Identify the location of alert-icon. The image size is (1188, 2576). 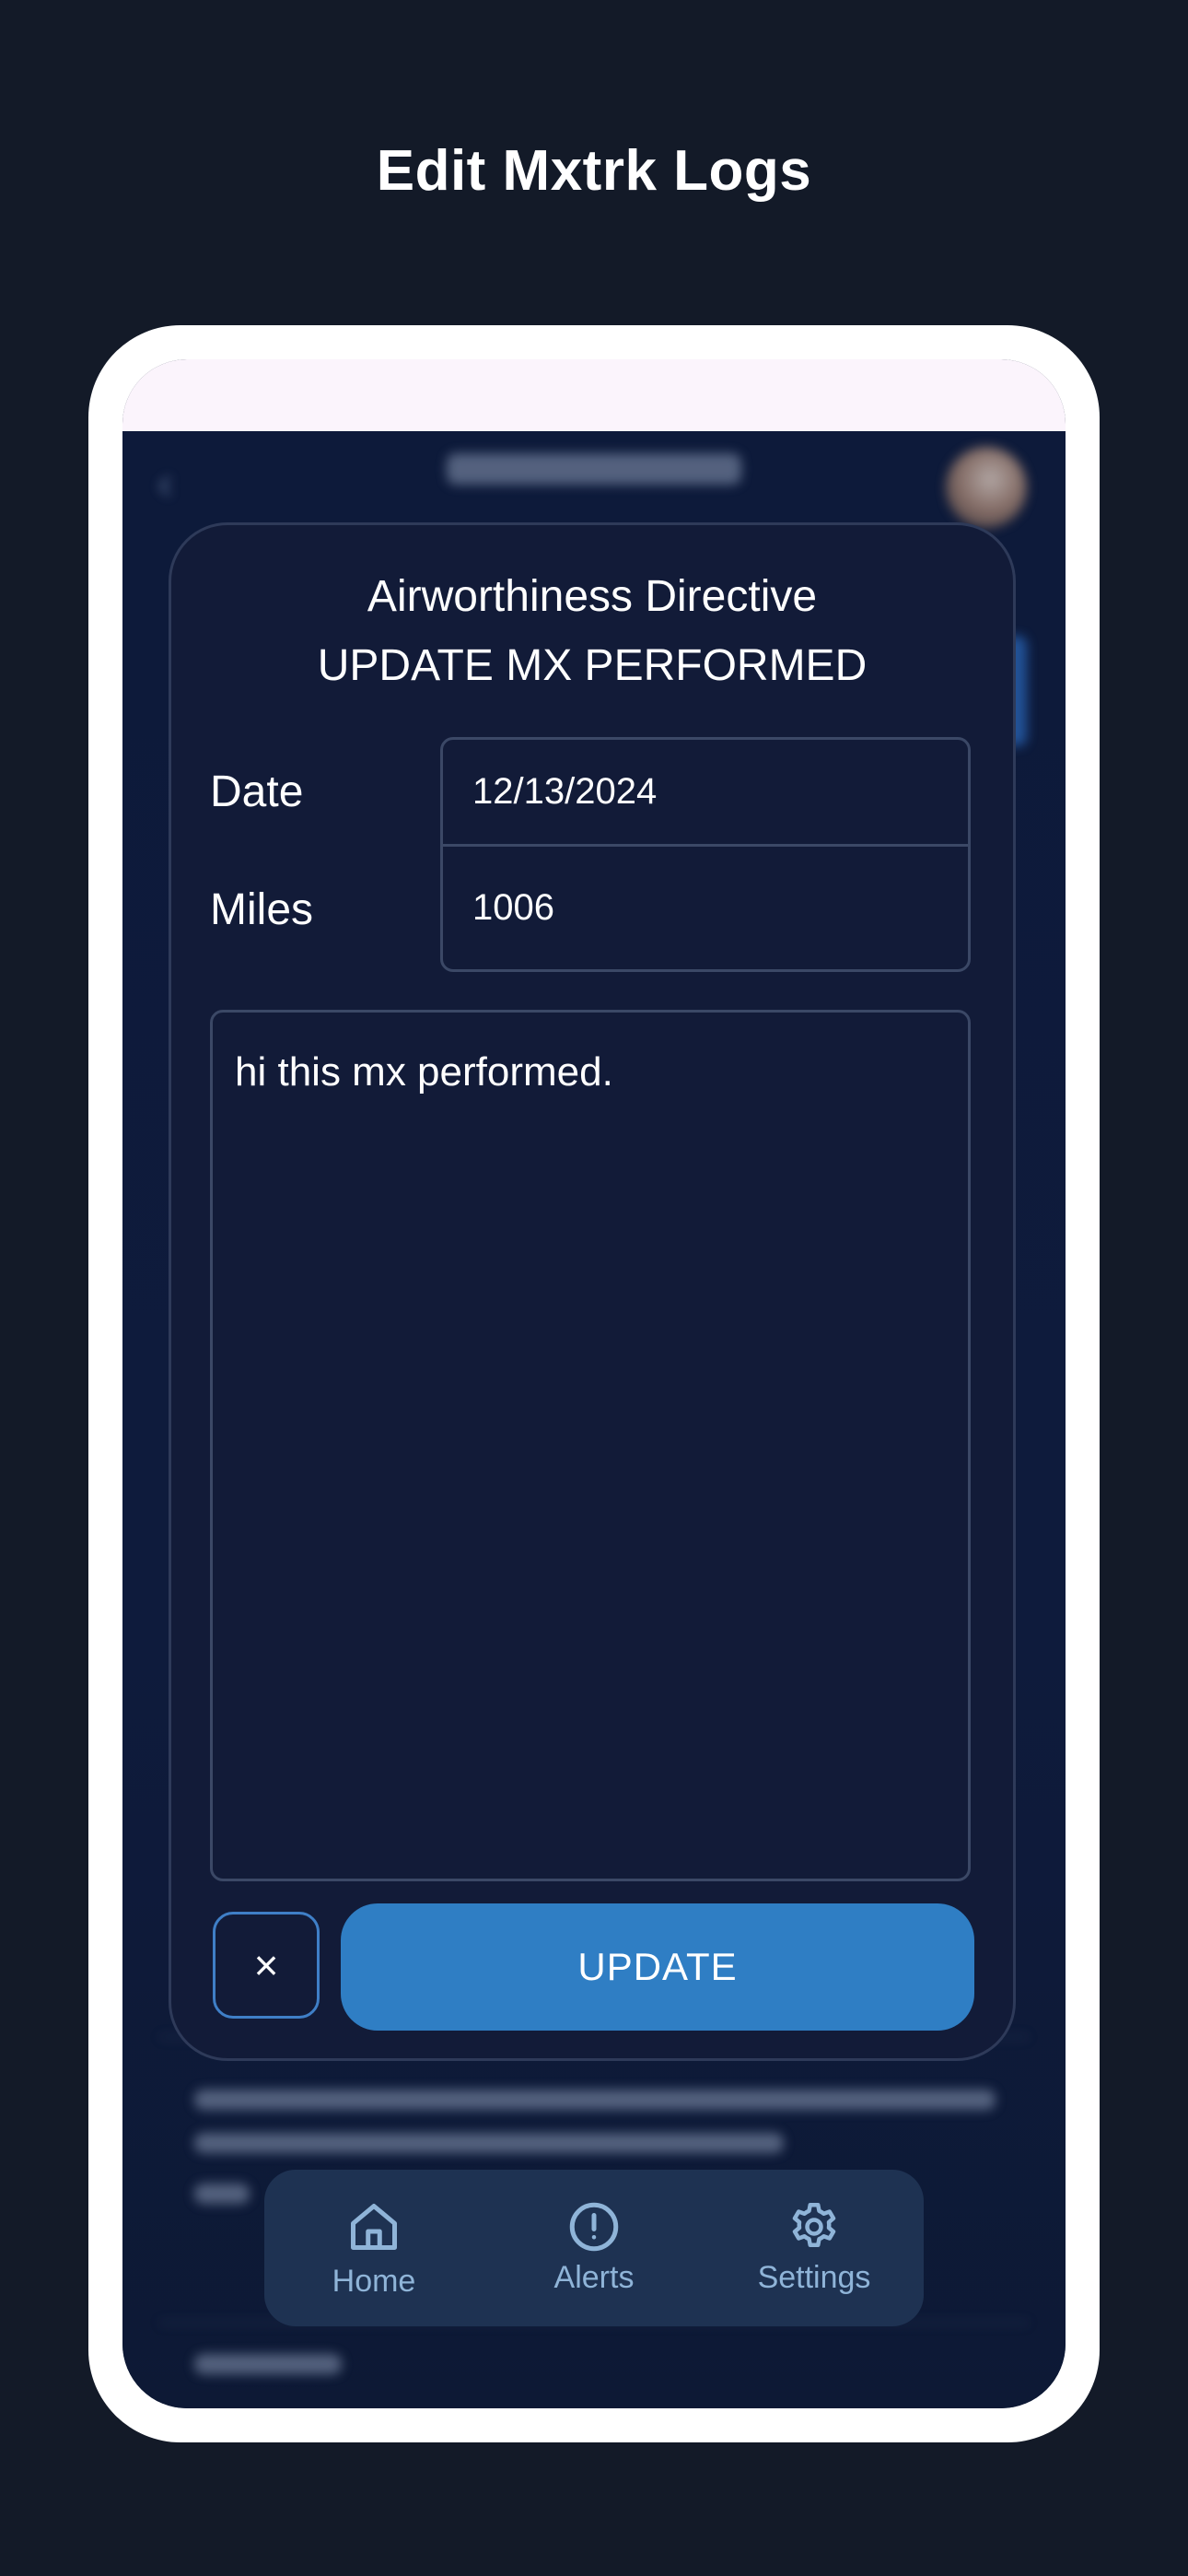
(594, 2227).